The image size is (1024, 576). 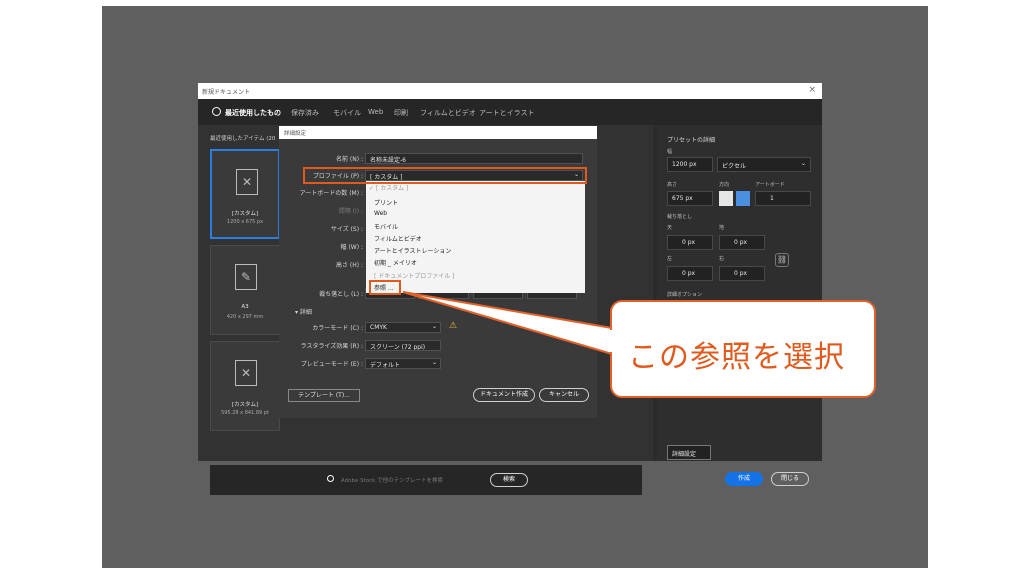 I want to click on callout-box: この参照を選択, so click(x=743, y=349).